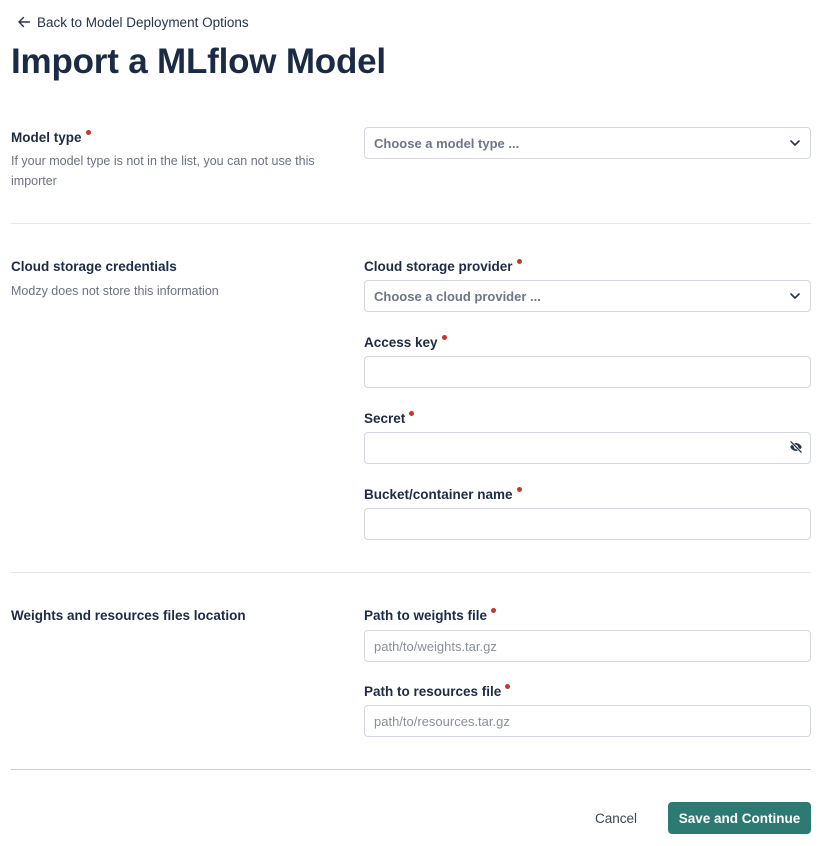 Image resolution: width=823 pixels, height=846 pixels. What do you see at coordinates (587, 721) in the screenshot?
I see `resources-path-input` at bounding box center [587, 721].